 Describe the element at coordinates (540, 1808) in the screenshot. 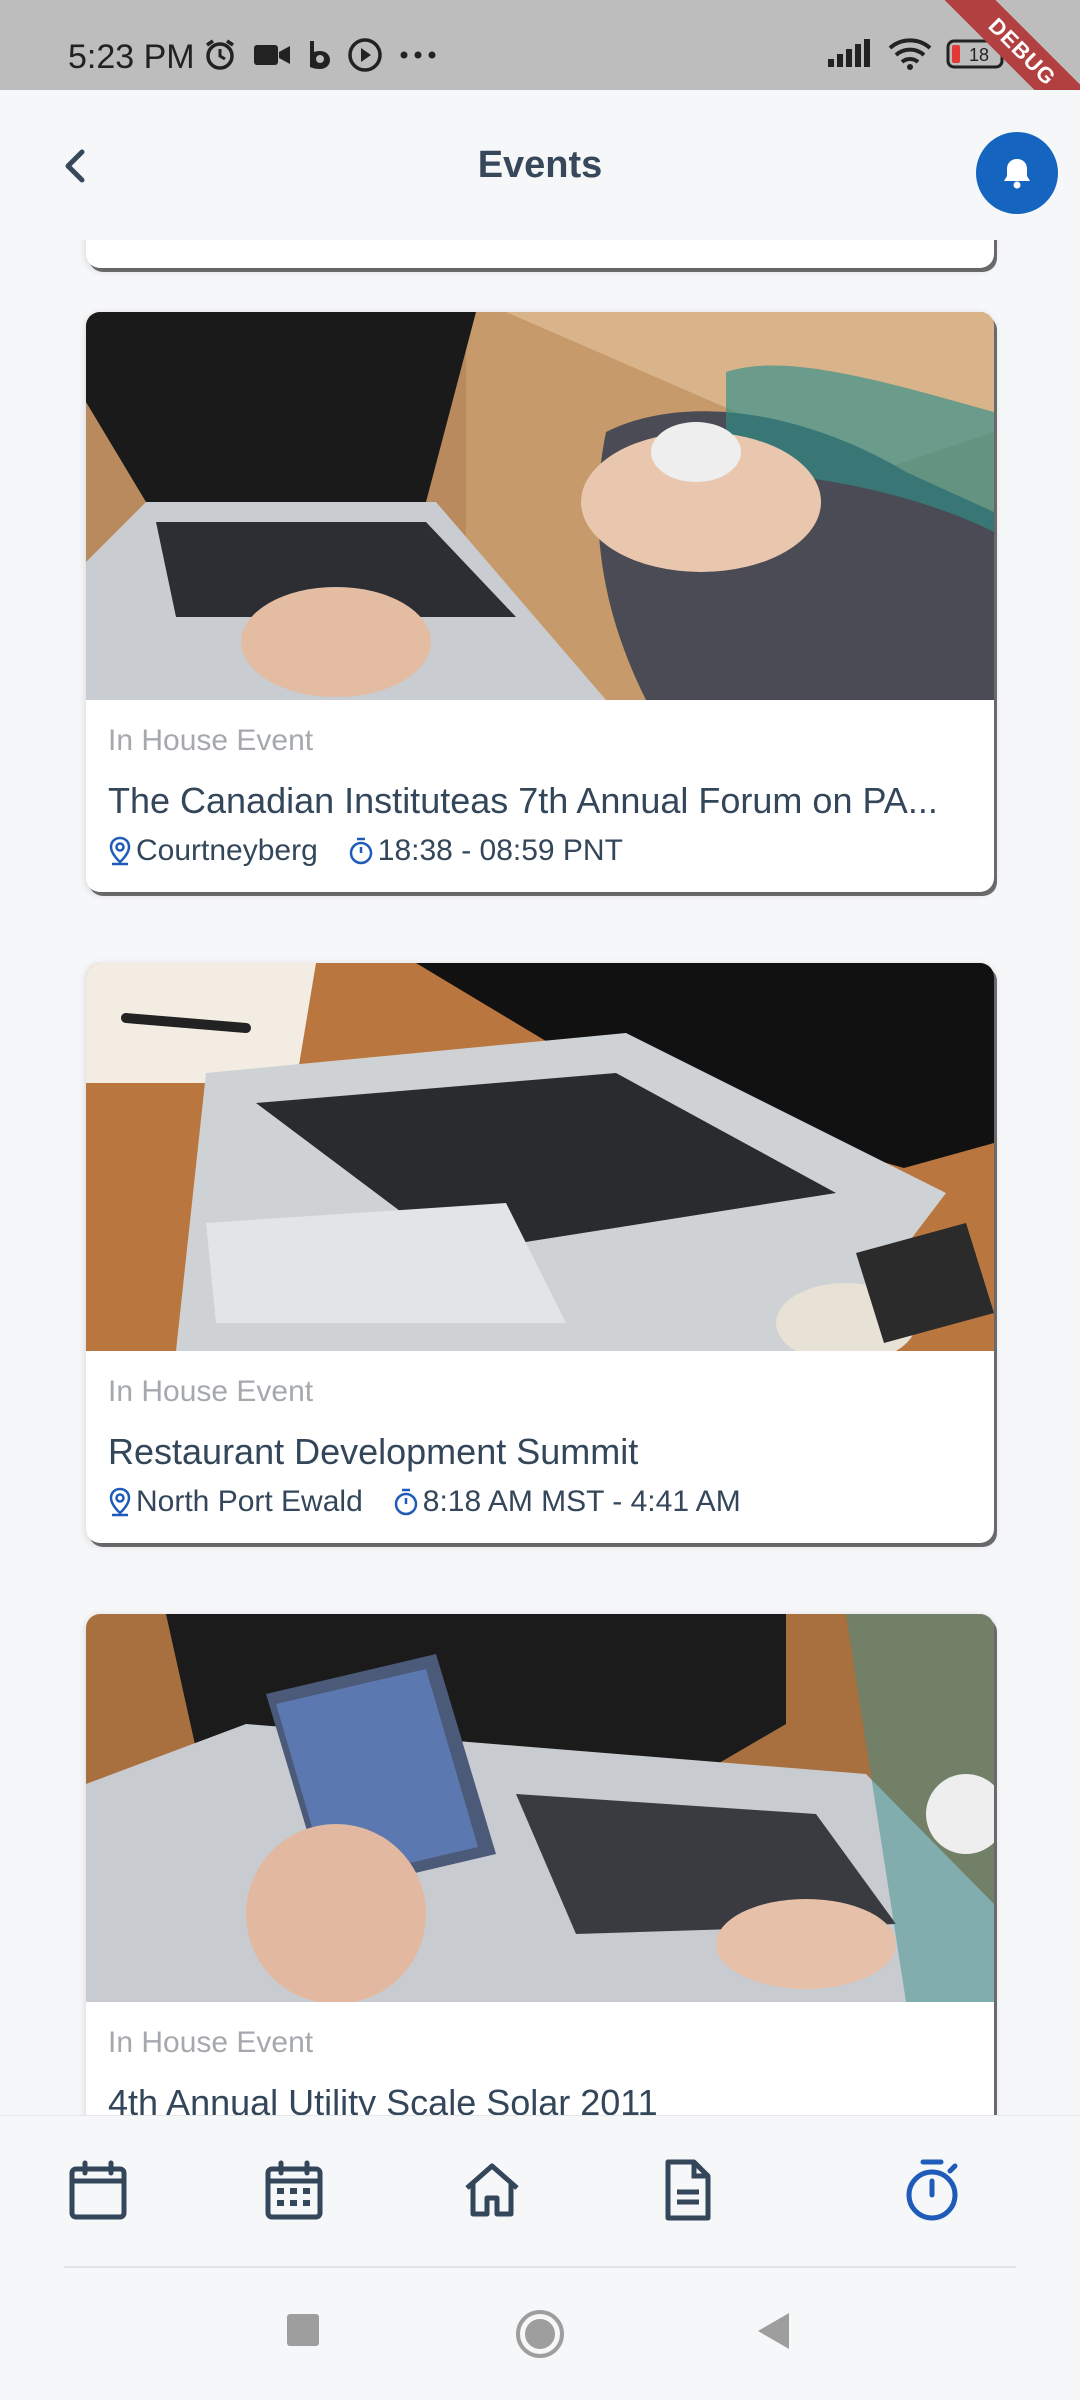

I see `event-image-phone-laptop` at that location.